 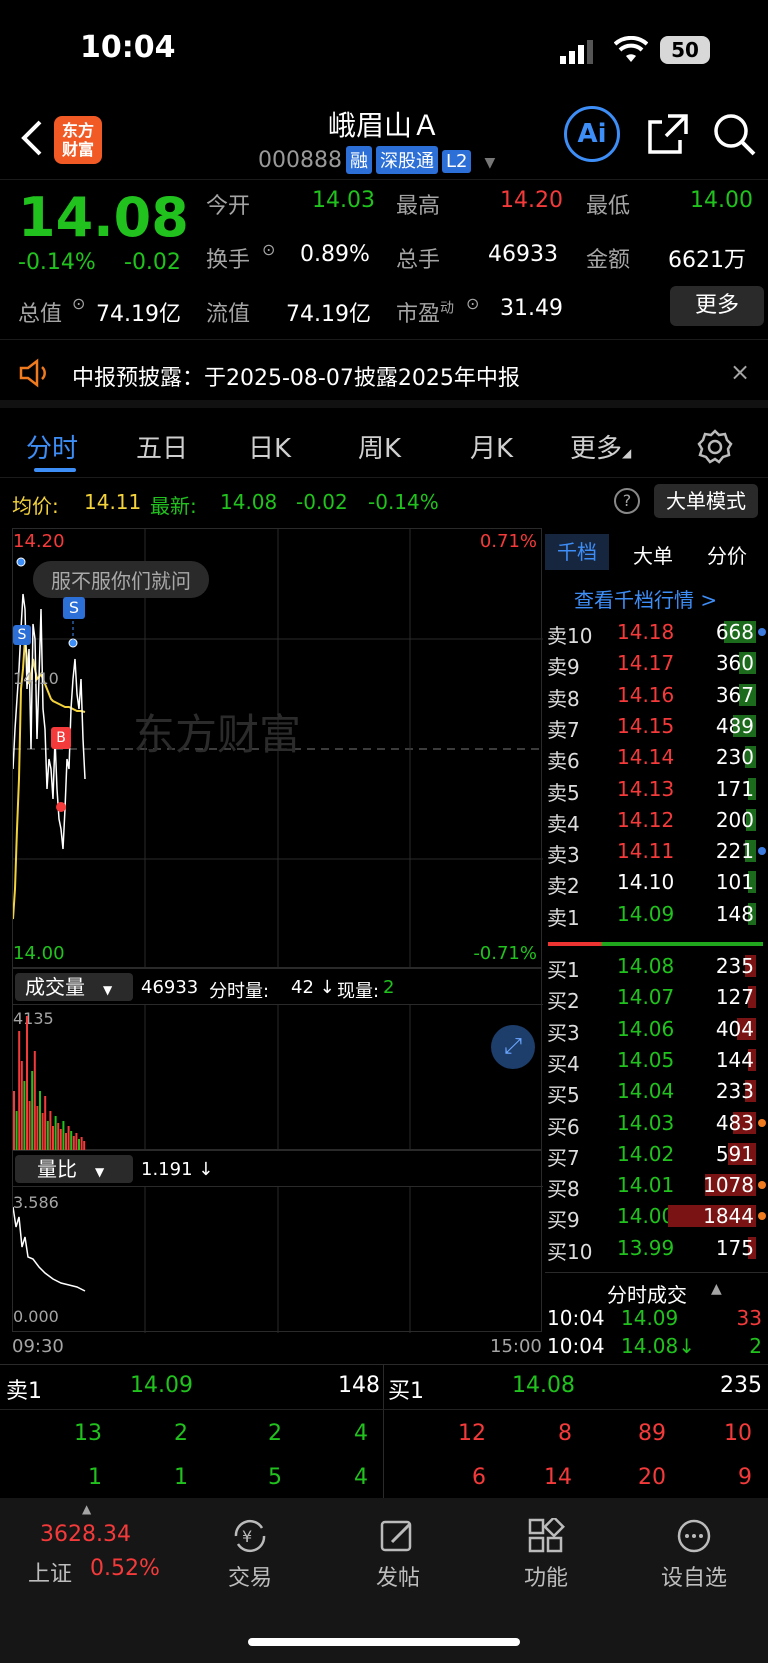 What do you see at coordinates (608, 206) in the screenshot?
I see `low-label: 最低` at bounding box center [608, 206].